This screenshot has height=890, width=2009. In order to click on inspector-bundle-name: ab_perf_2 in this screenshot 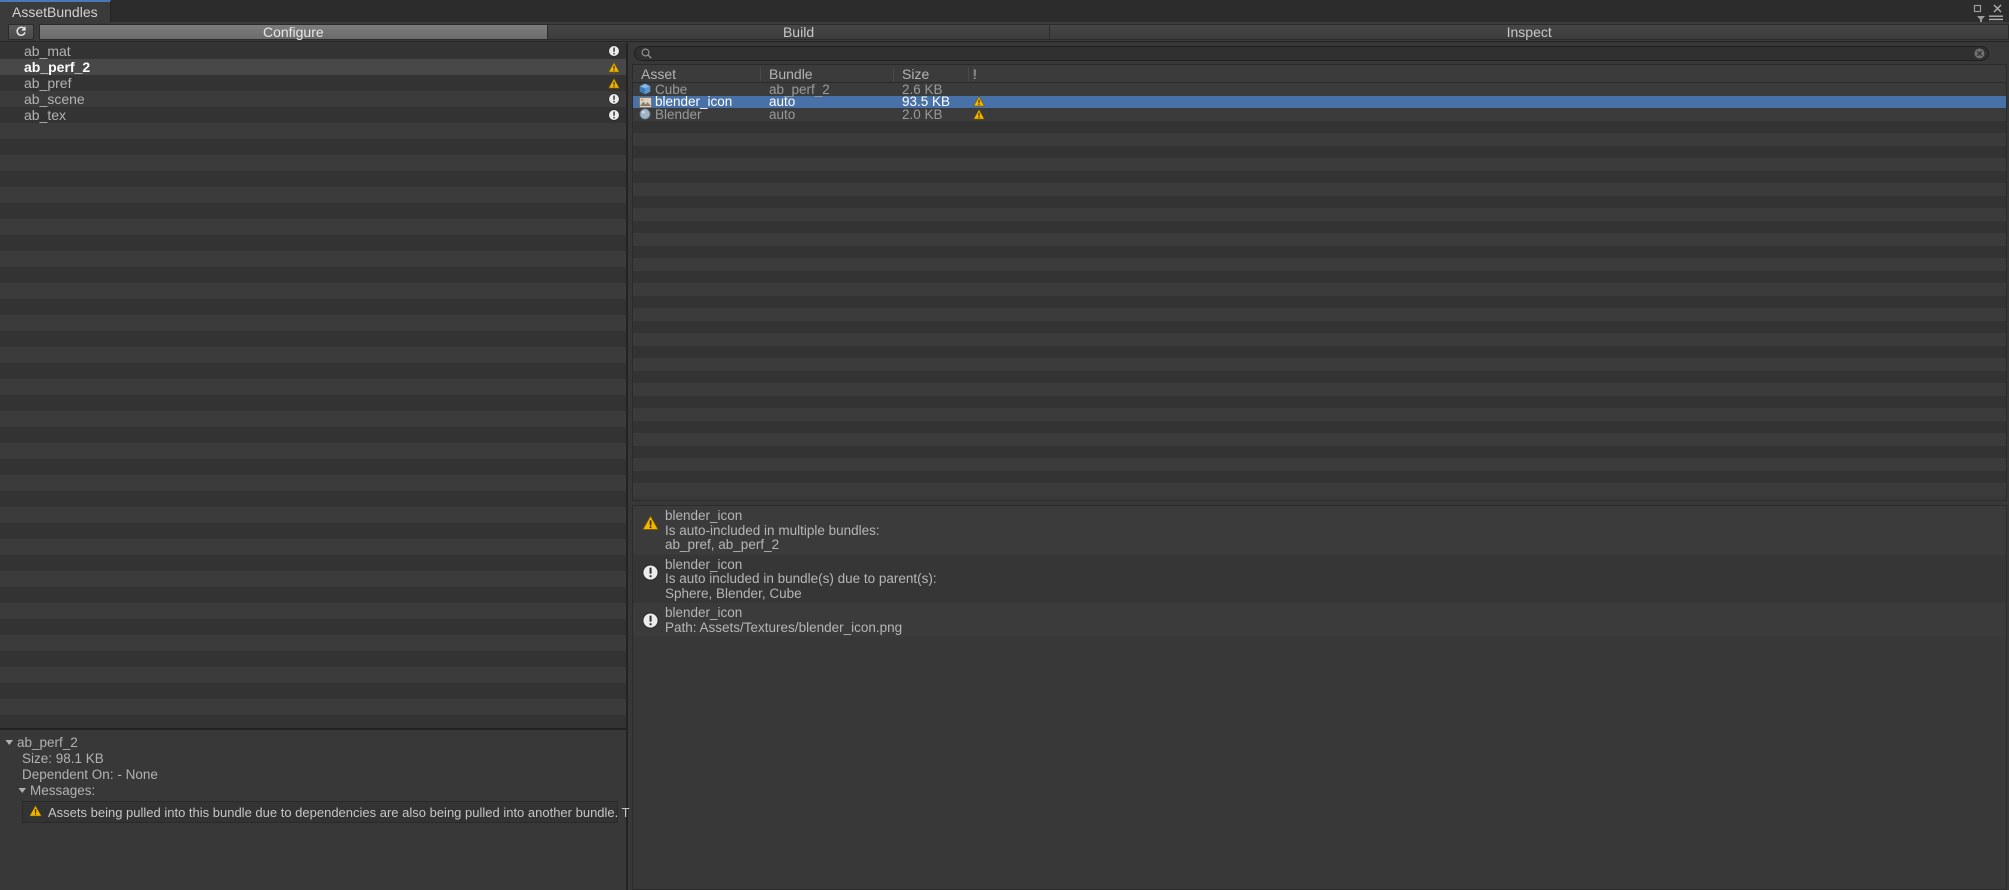, I will do `click(47, 742)`.